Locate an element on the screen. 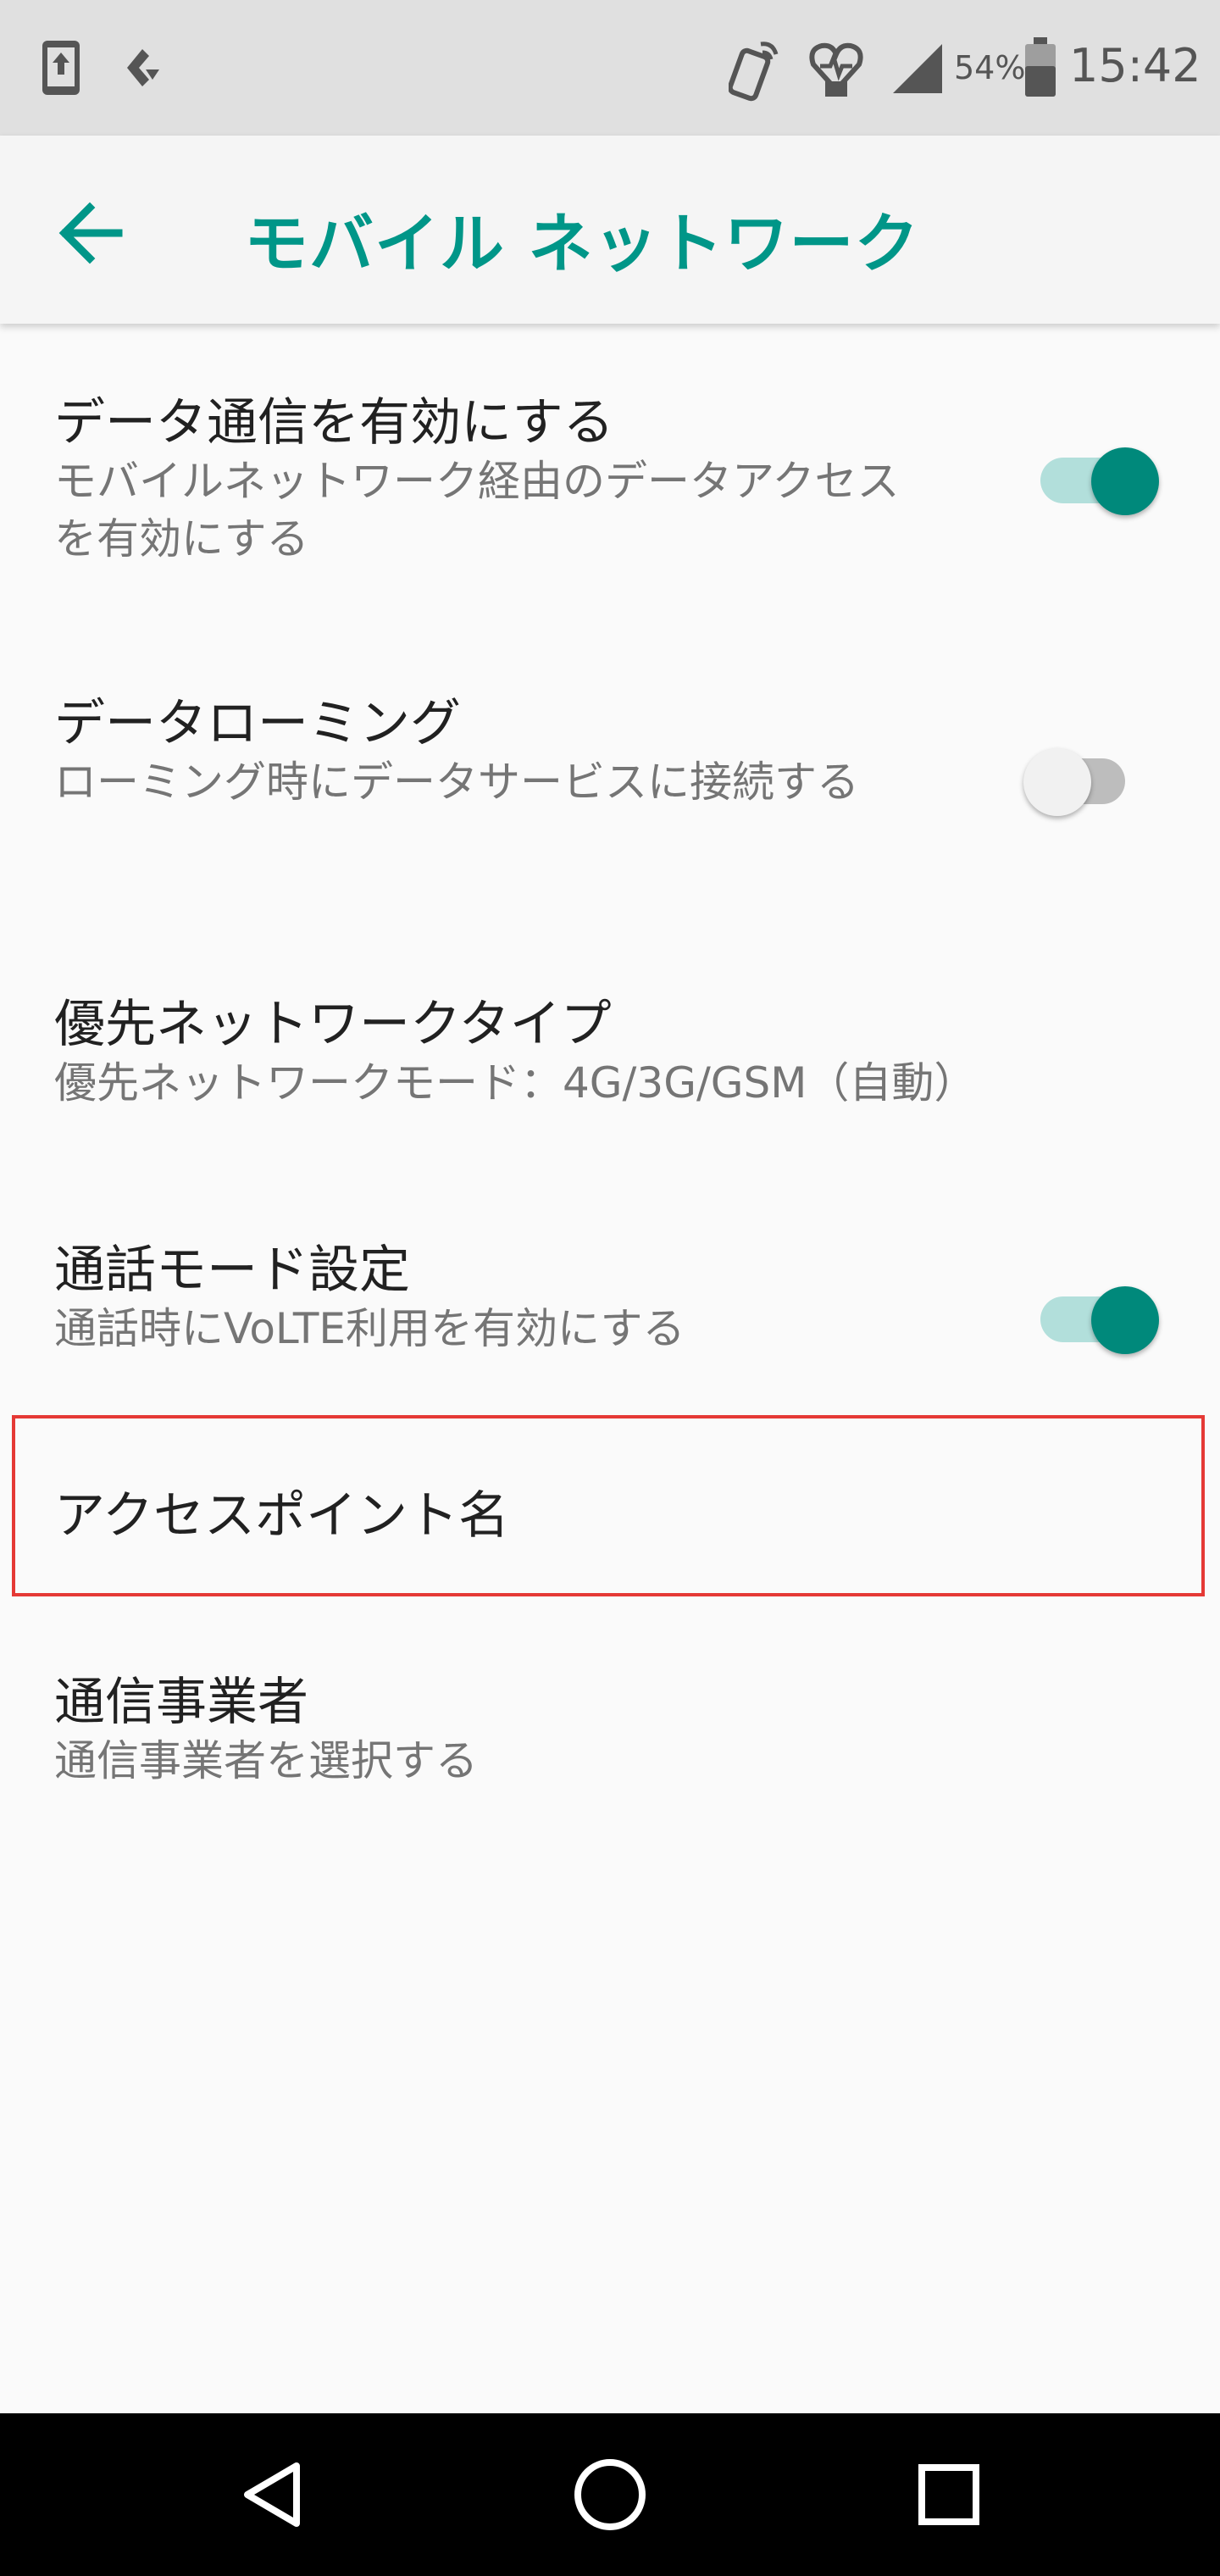  setting-preferred-network-type: 優先ネットワークタイプ 優先ネットワークモード：4G/3G/GSM（自動） is located at coordinates (610, 1059).